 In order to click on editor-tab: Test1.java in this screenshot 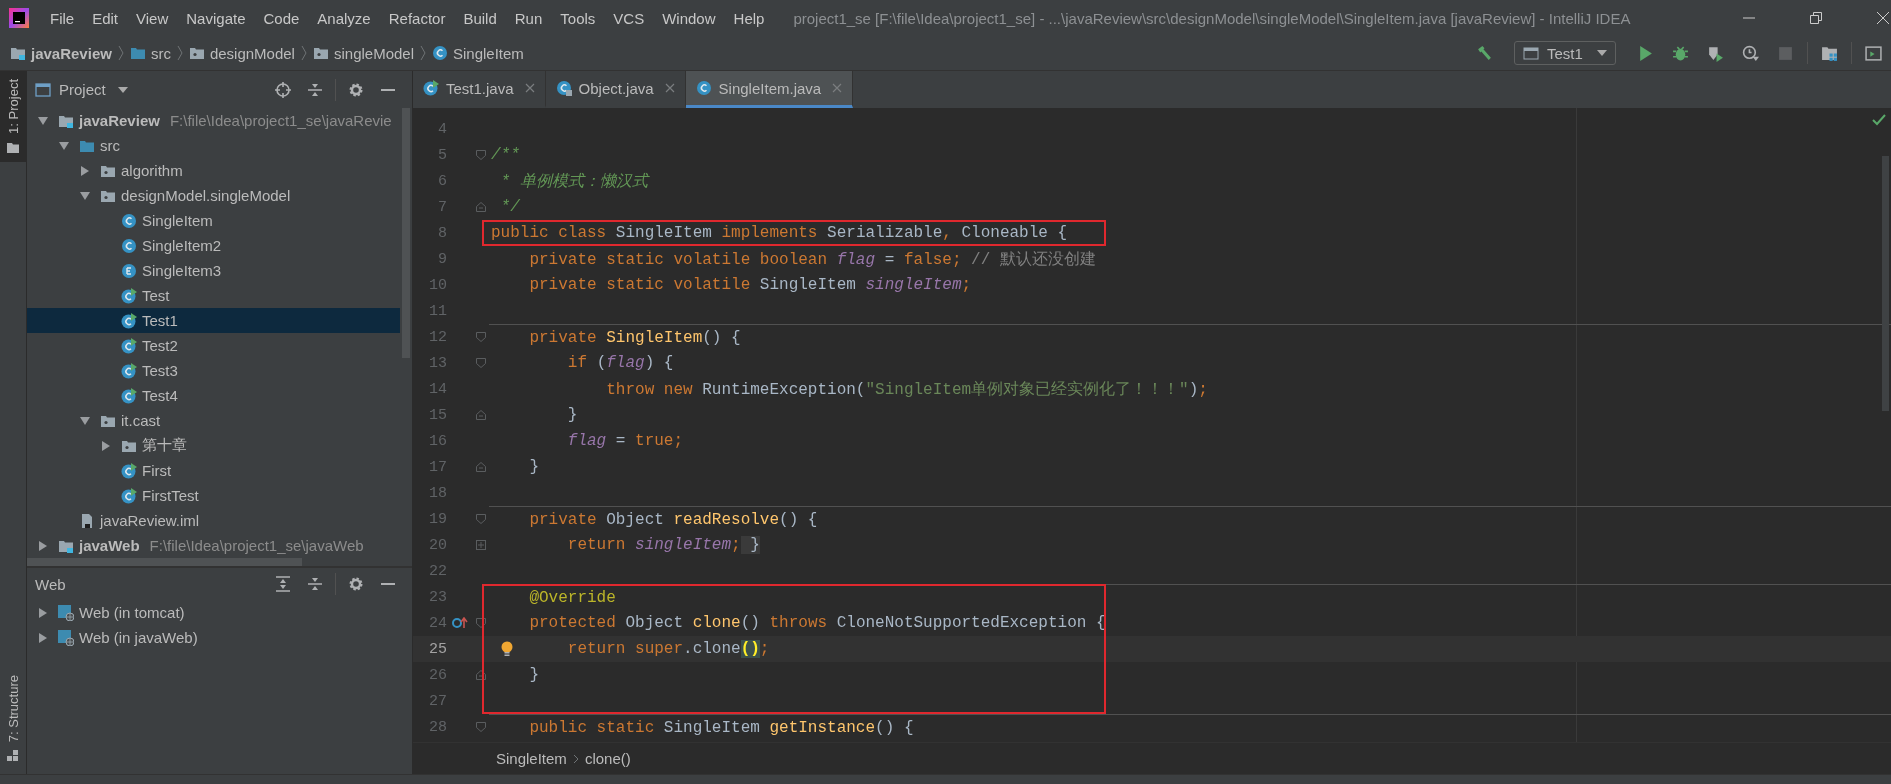, I will do `click(479, 89)`.